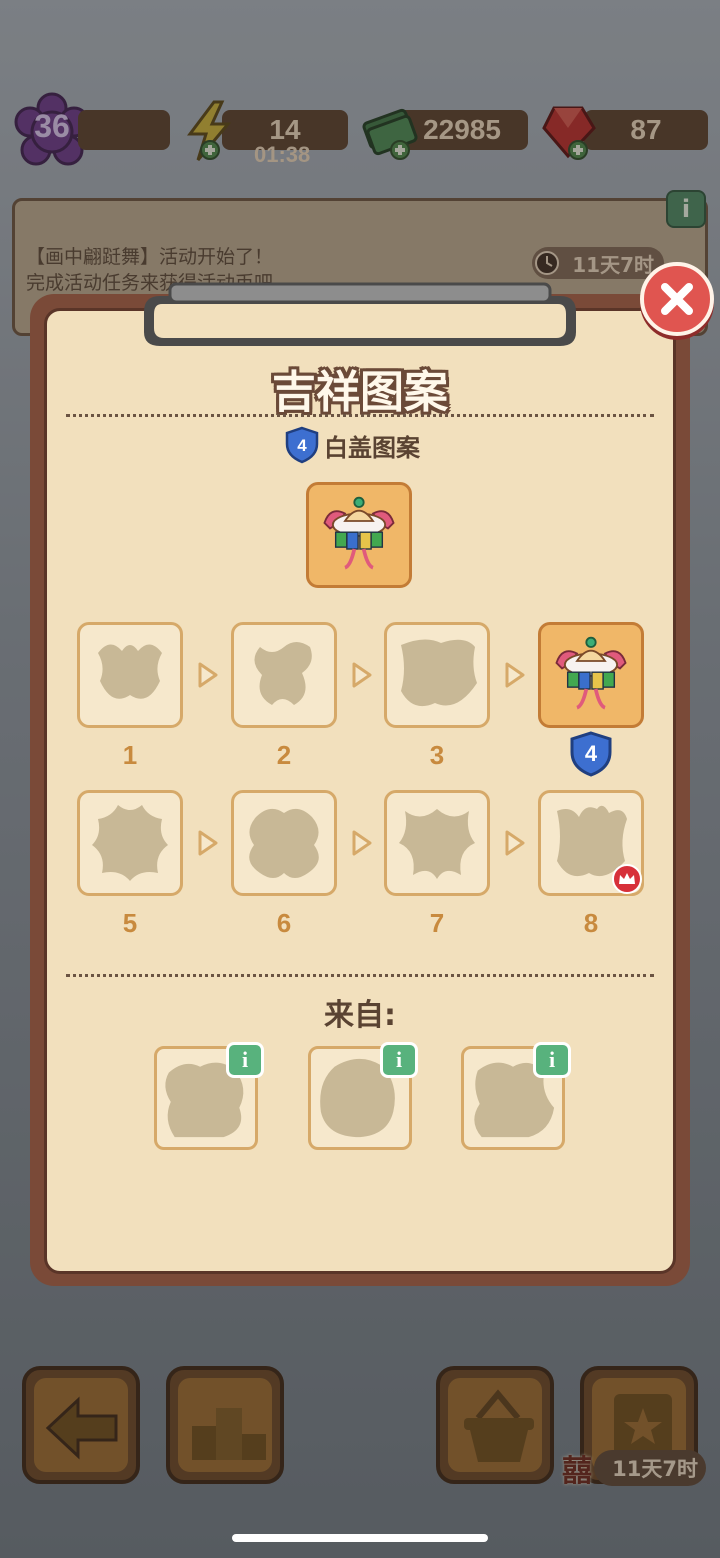 The height and width of the screenshot is (1558, 720). What do you see at coordinates (372, 447) in the screenshot?
I see `item-name: 白盖图案` at bounding box center [372, 447].